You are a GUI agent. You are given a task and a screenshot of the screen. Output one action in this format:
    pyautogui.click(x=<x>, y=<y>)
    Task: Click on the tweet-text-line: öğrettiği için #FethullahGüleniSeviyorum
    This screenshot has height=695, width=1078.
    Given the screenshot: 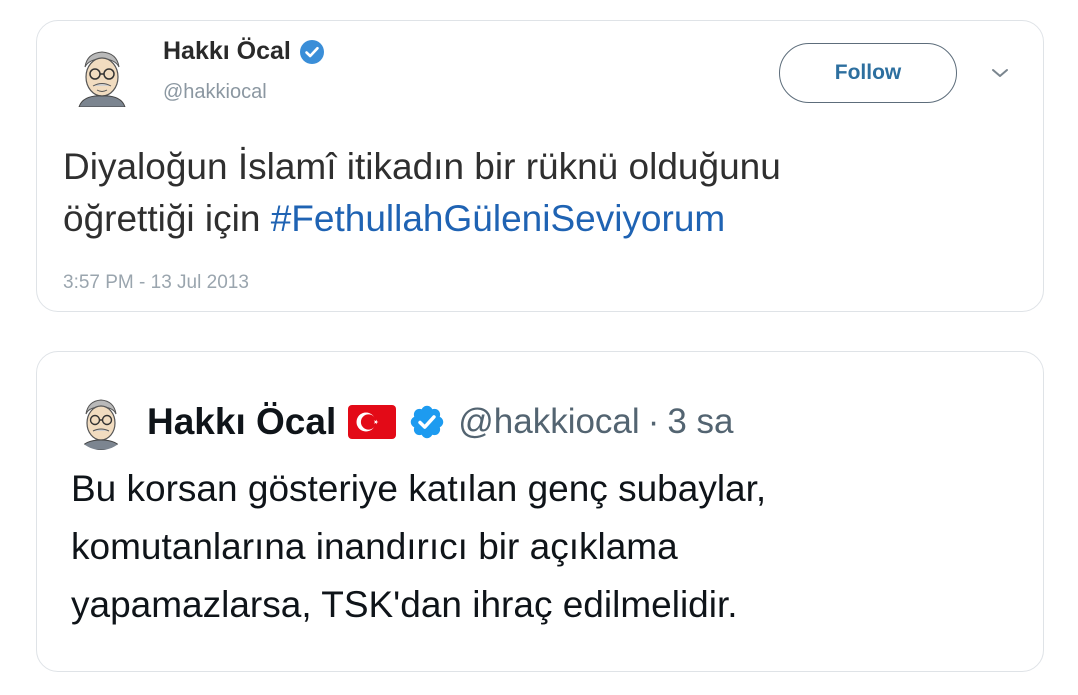 What is the action you would take?
    pyautogui.click(x=538, y=219)
    